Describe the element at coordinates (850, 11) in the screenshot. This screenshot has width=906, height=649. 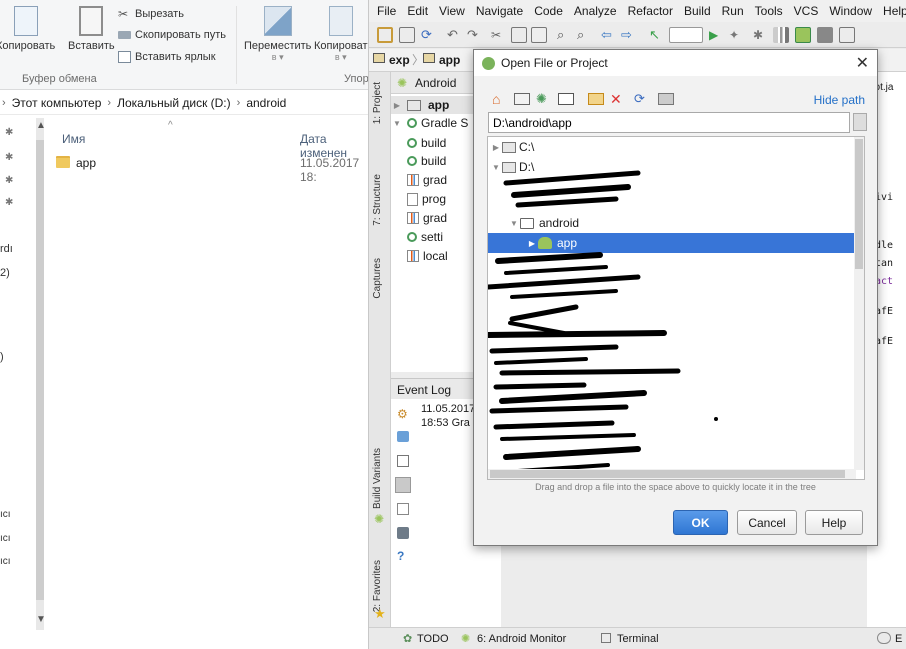
I see `menu-window: Window` at that location.